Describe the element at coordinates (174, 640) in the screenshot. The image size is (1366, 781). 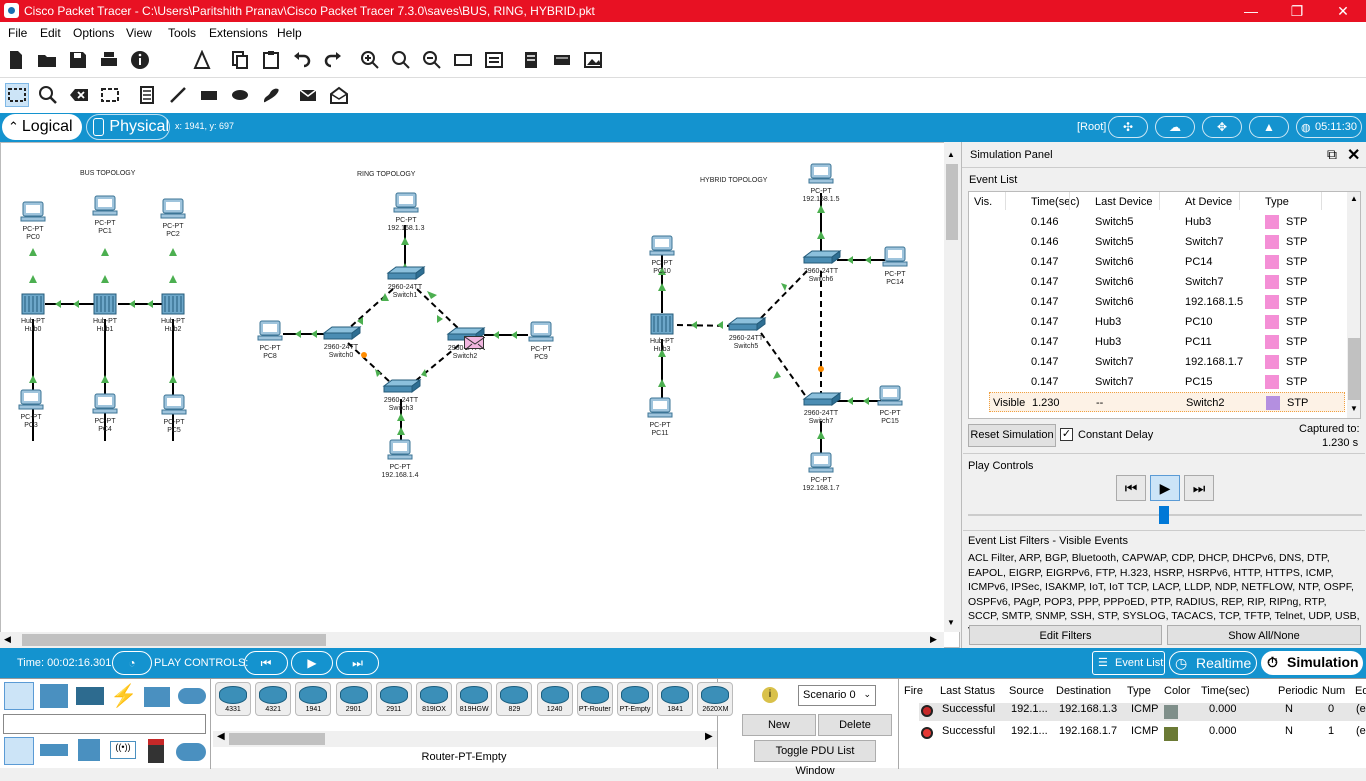
I see `horizontal-scroll-thumb` at that location.